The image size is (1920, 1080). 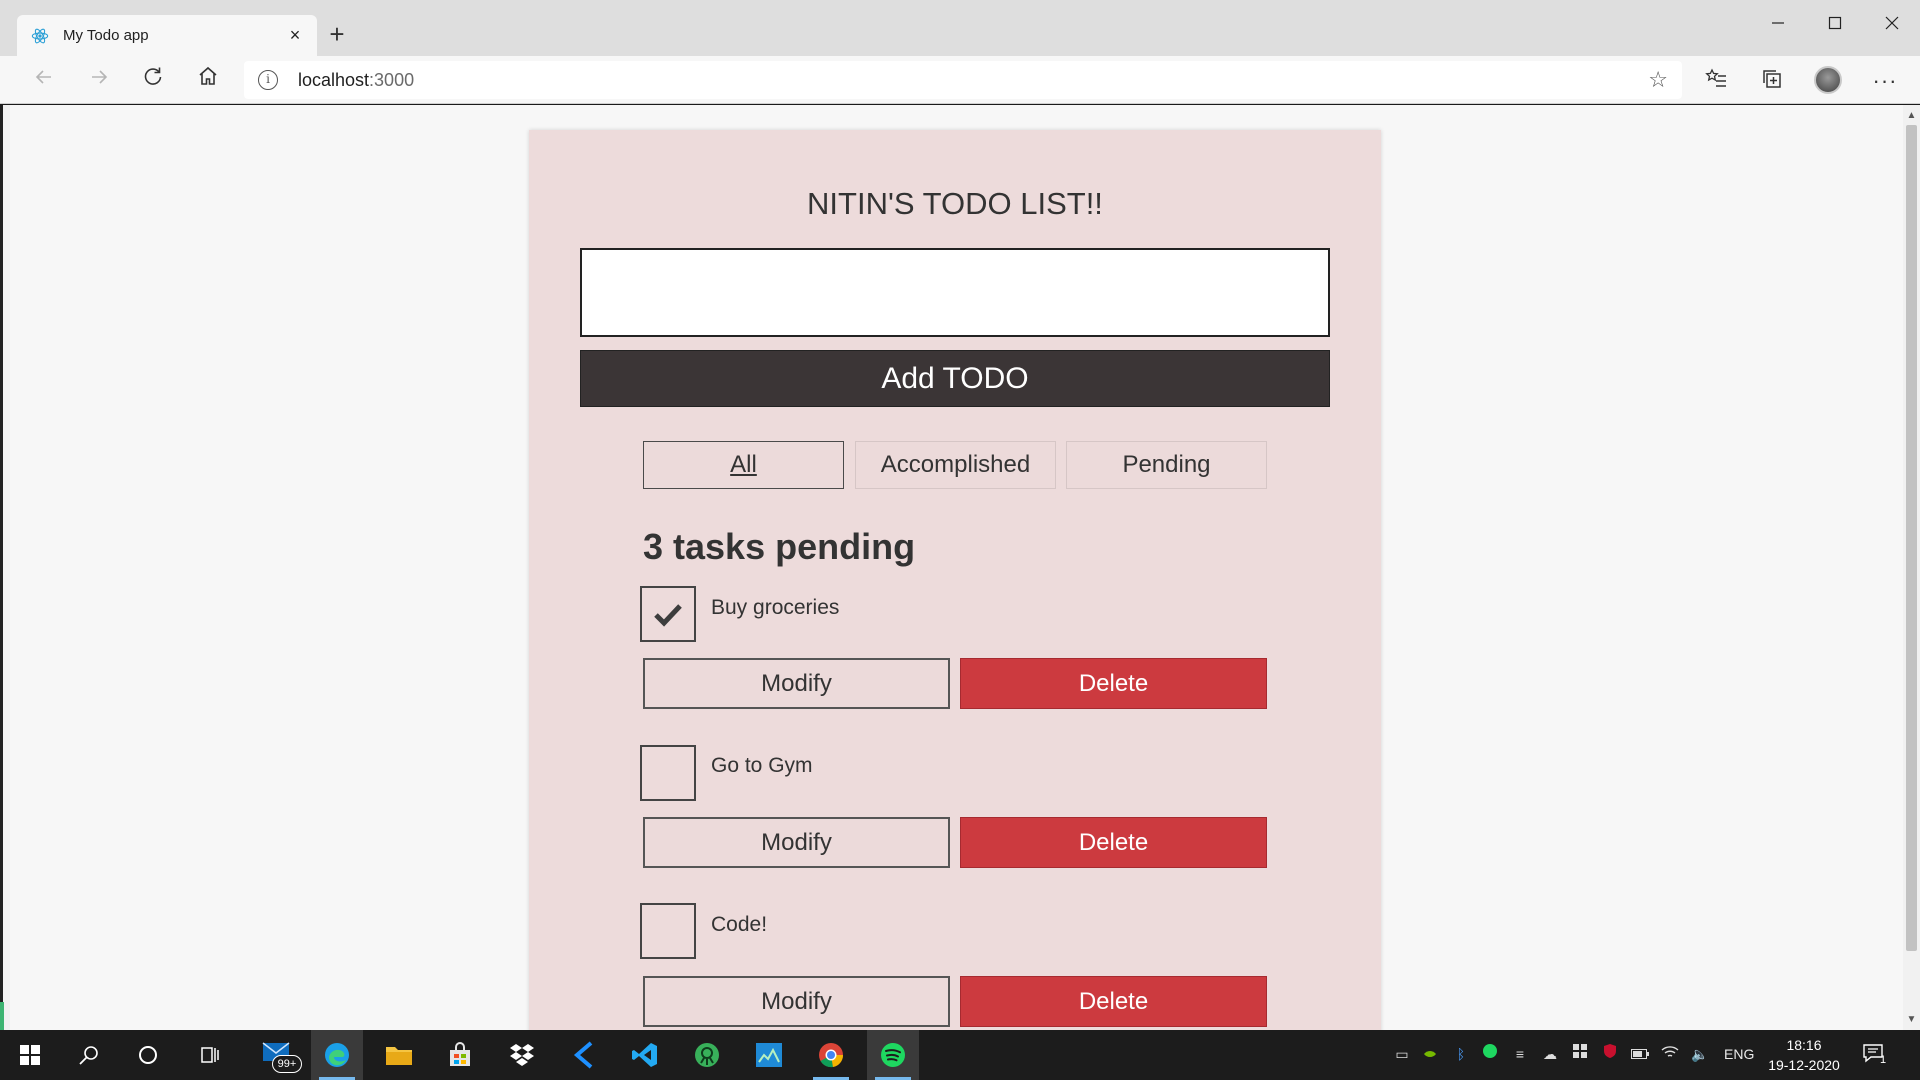 I want to click on windows-taskbar: 99+ ▭ ᛒ ≡ ☁ 🔈 ENG 18:16 19-12-2020 1, so click(x=960, y=1055).